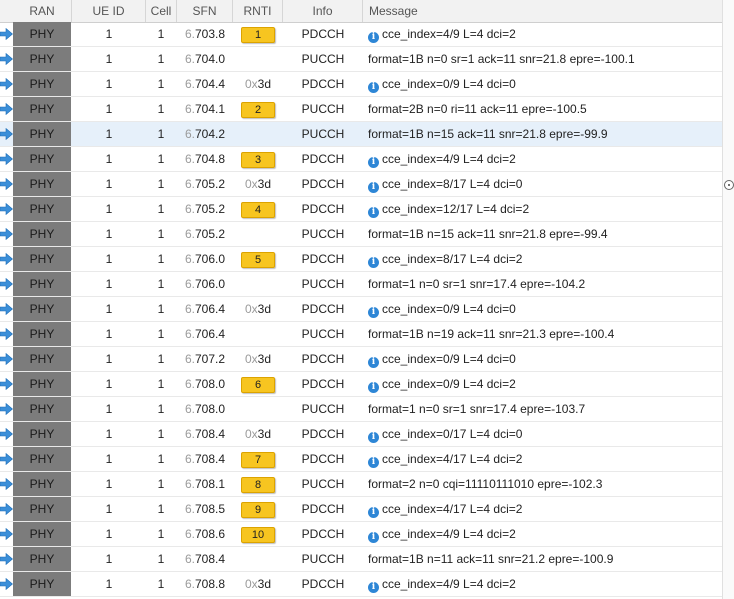 Image resolution: width=734 pixels, height=599 pixels. What do you see at coordinates (258, 160) in the screenshot?
I see `rnti-badge: 3` at bounding box center [258, 160].